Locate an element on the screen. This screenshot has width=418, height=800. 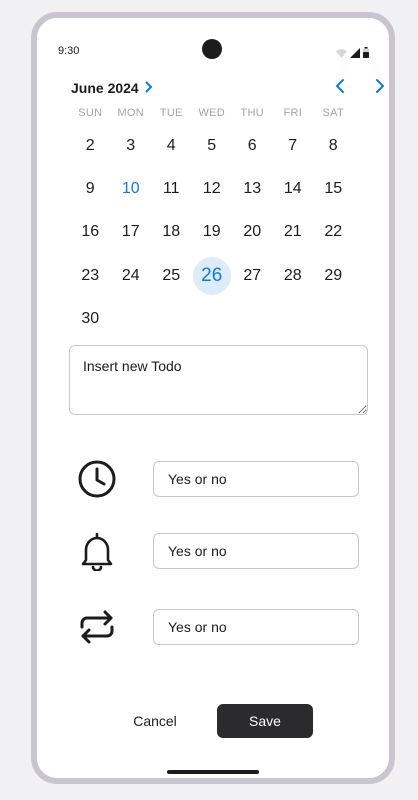
calendar-day: 17 is located at coordinates (131, 232).